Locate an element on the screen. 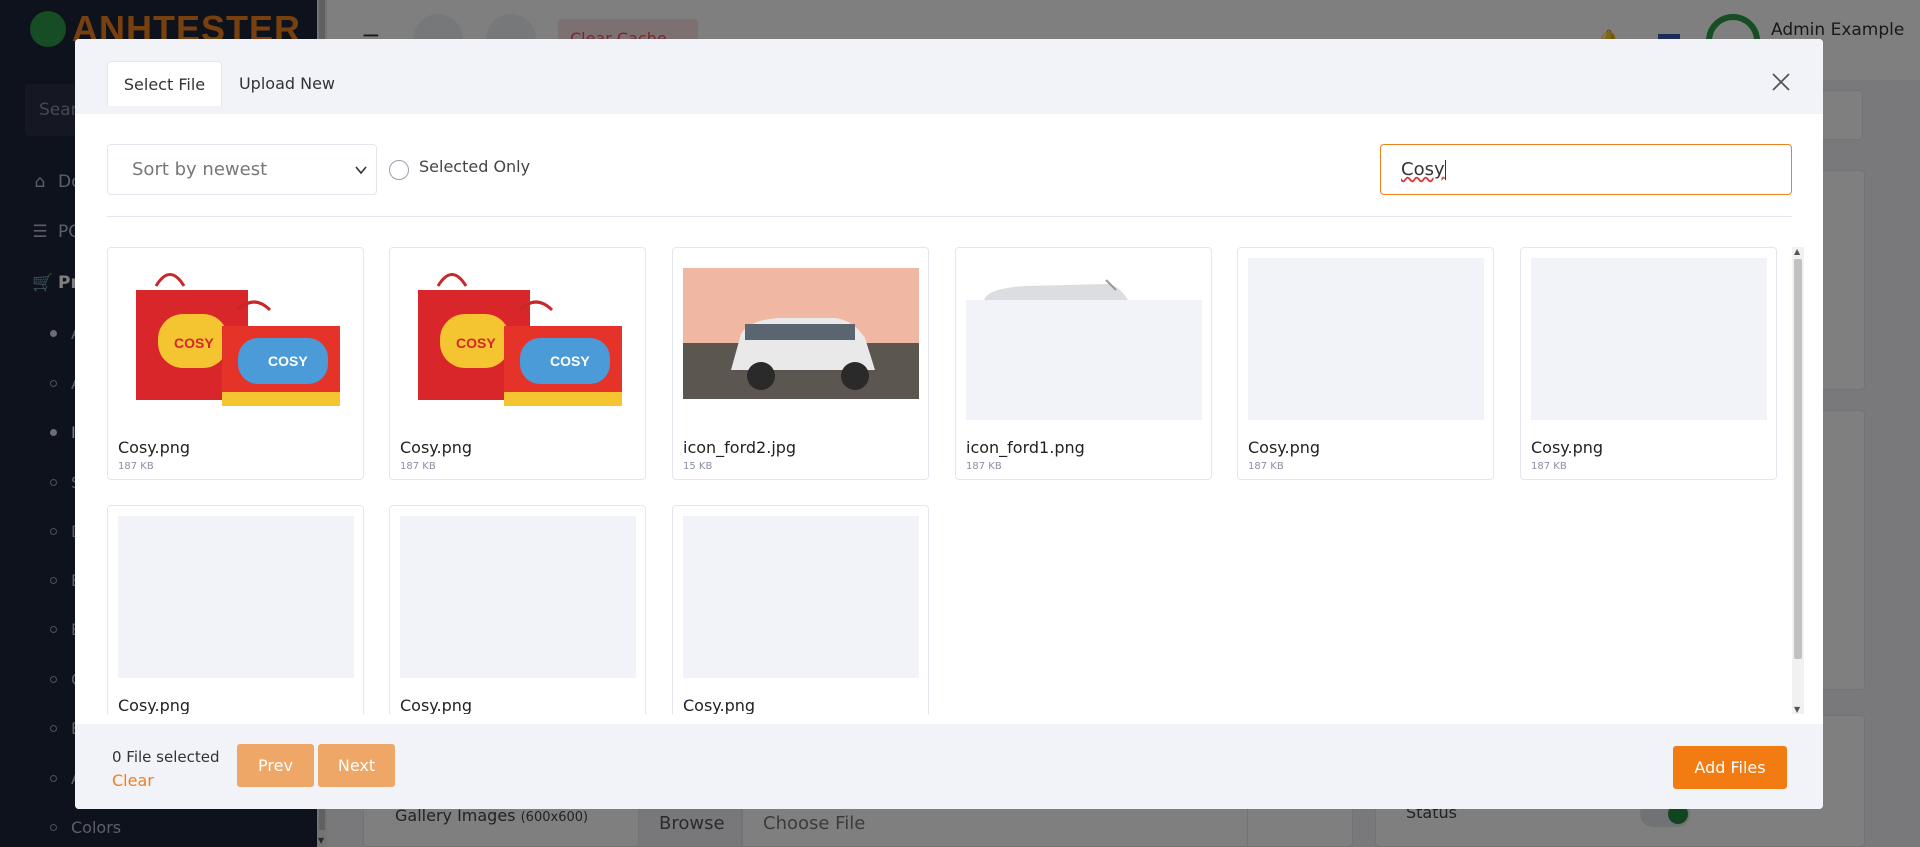 The height and width of the screenshot is (847, 1920). next-button: Next is located at coordinates (356, 765).